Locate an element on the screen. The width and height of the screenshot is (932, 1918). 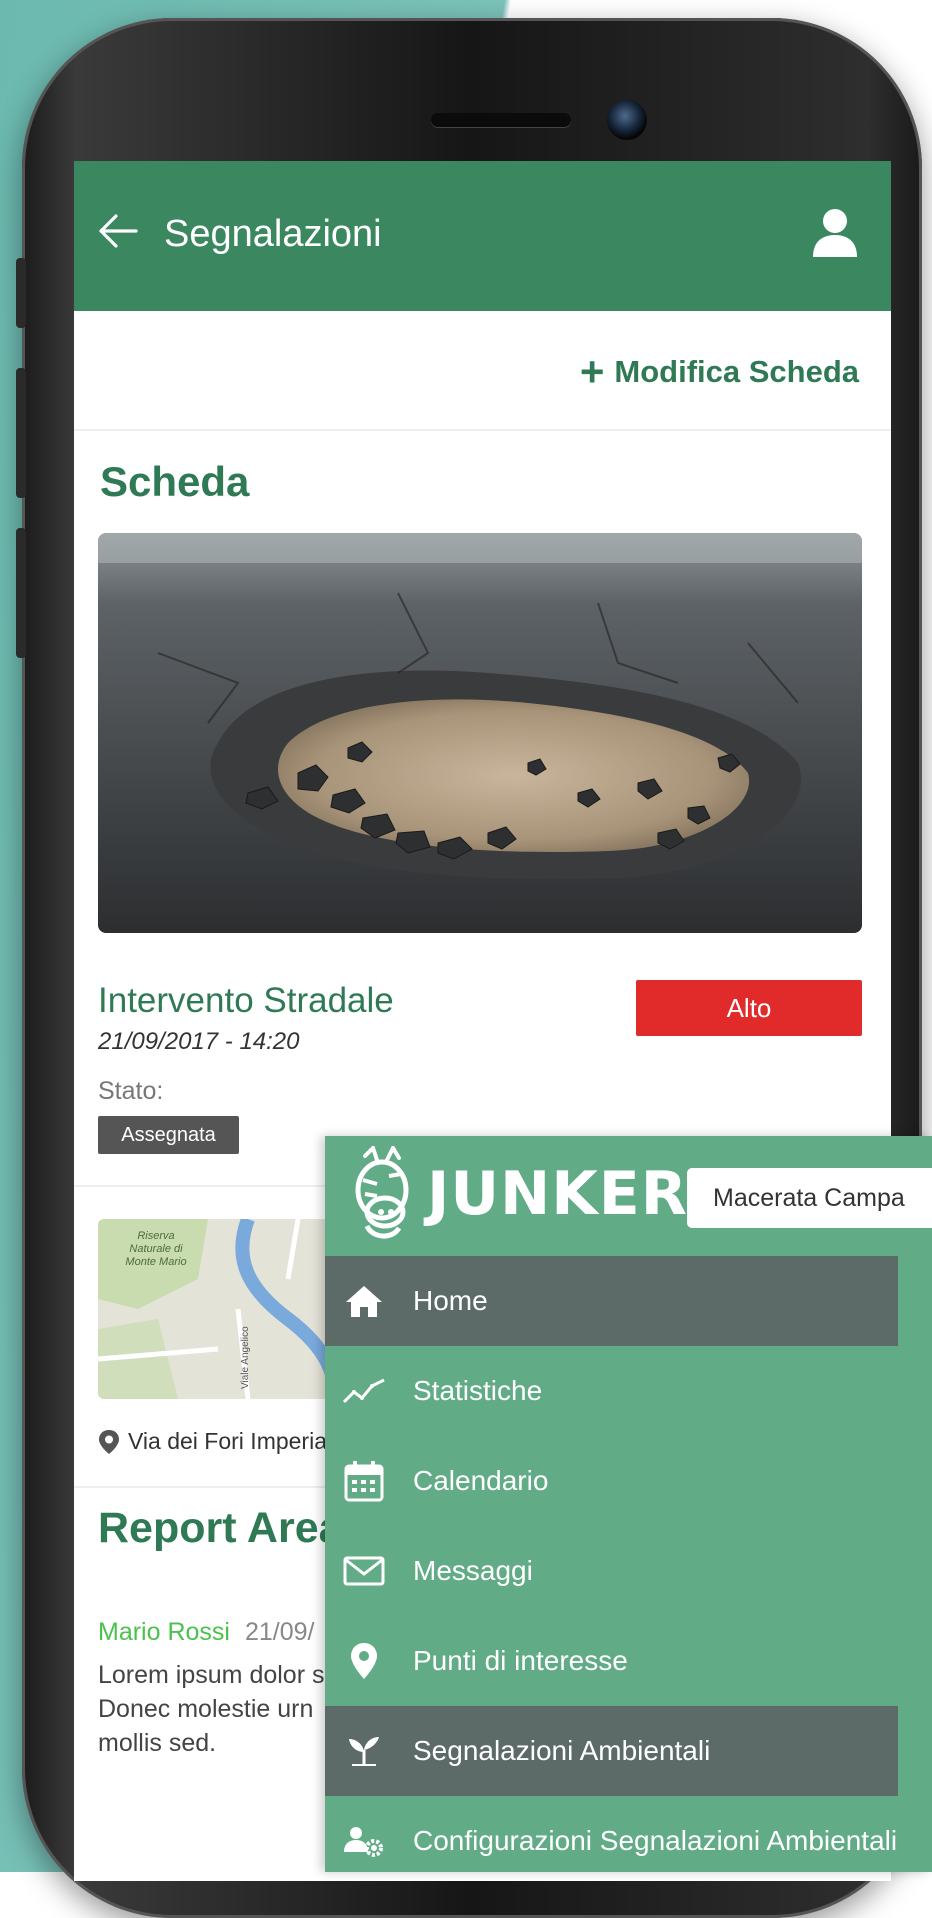
phone-camera is located at coordinates (627, 120).